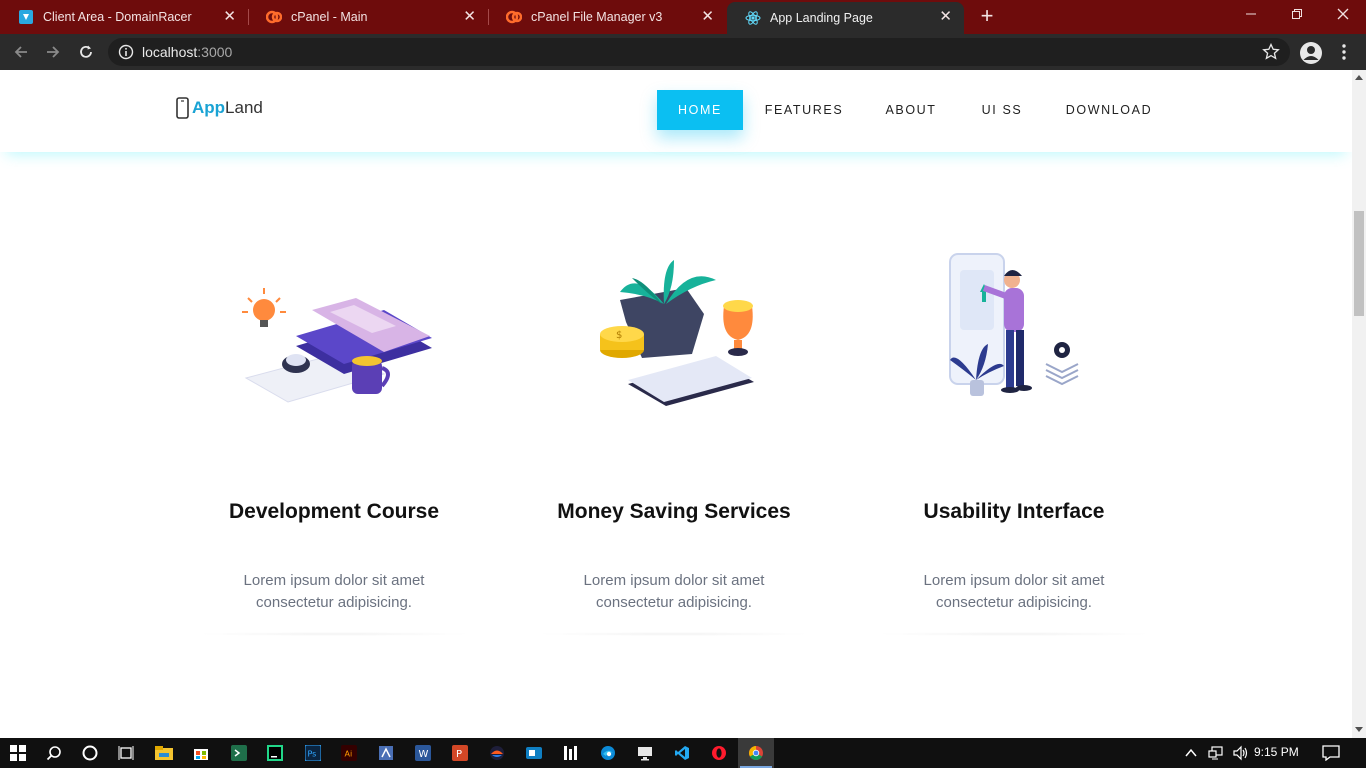 The height and width of the screenshot is (768, 1366). What do you see at coordinates (275, 753) in the screenshot?
I see `pycharm-icon` at bounding box center [275, 753].